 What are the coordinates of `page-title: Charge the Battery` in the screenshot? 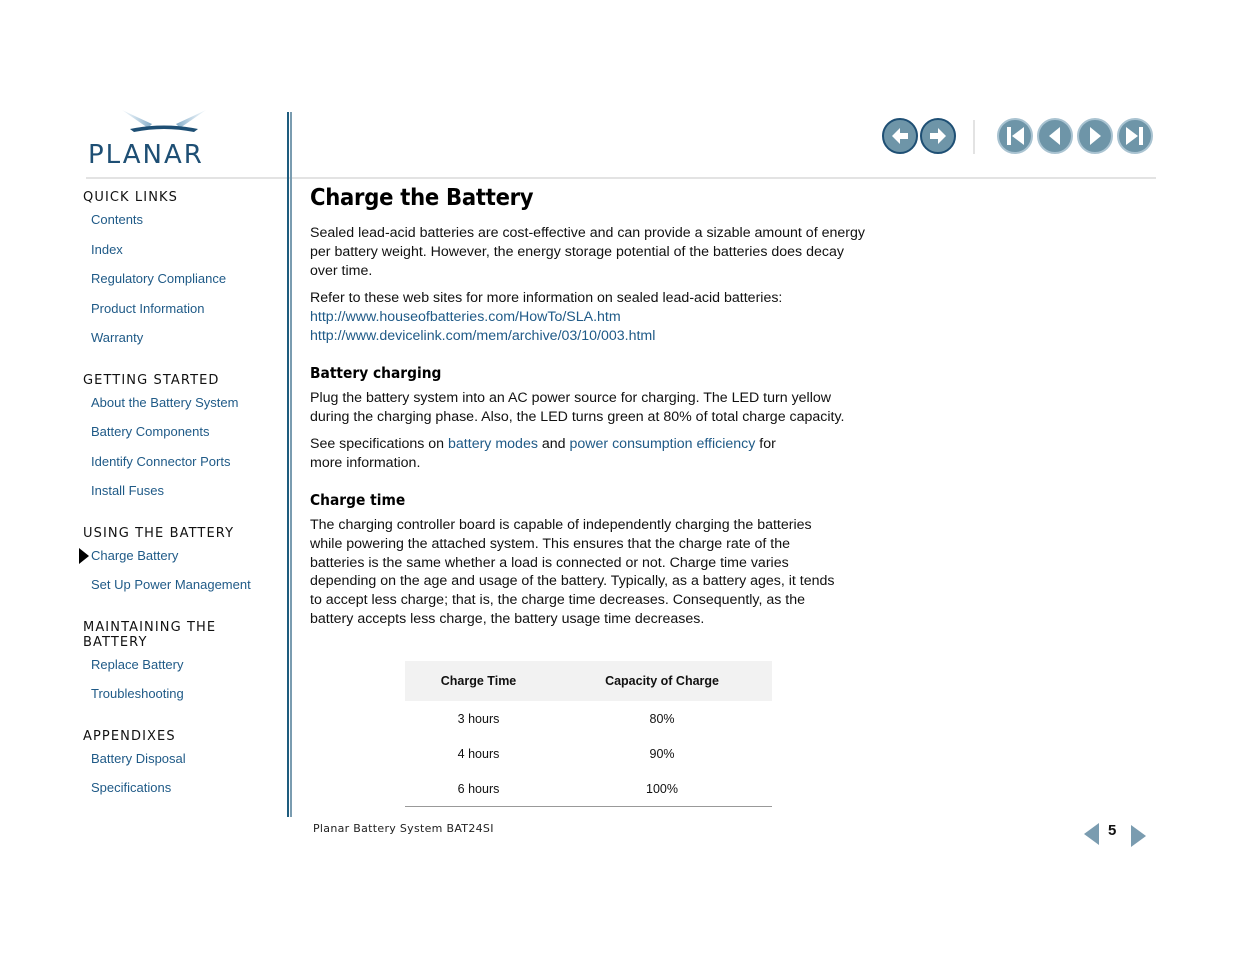 It's located at (422, 198).